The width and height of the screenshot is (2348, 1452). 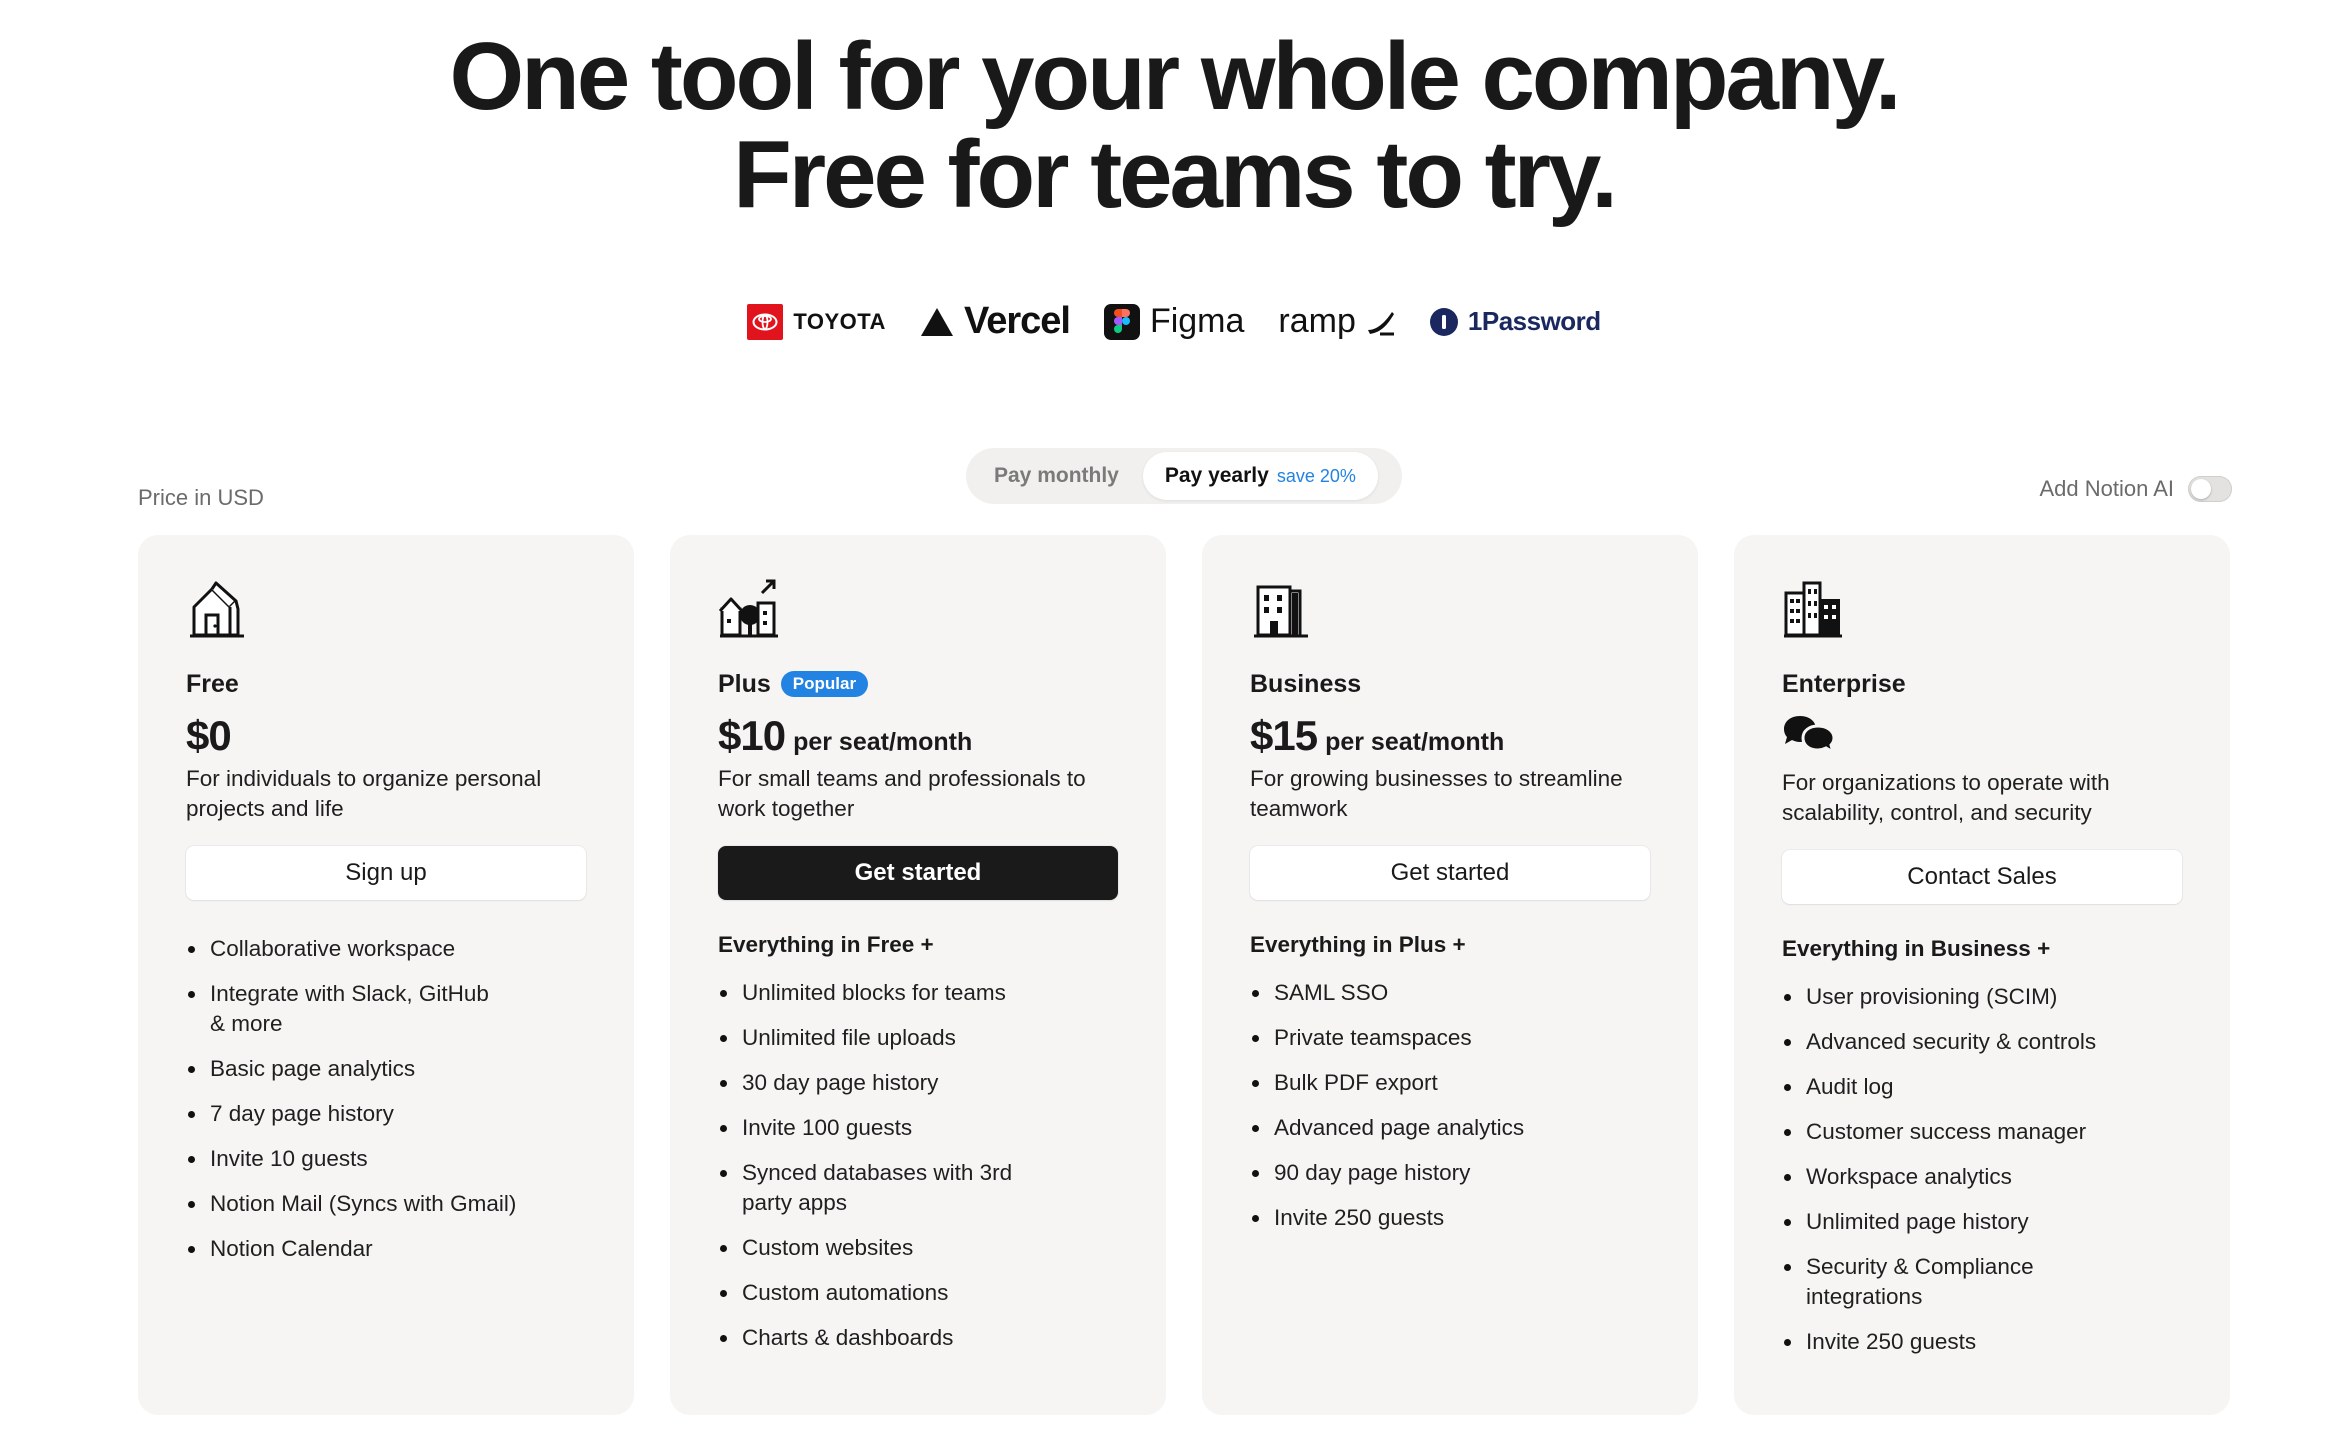 What do you see at coordinates (386, 1204) in the screenshot?
I see `feature-item: Notion Mail (Syncs with Gmail)` at bounding box center [386, 1204].